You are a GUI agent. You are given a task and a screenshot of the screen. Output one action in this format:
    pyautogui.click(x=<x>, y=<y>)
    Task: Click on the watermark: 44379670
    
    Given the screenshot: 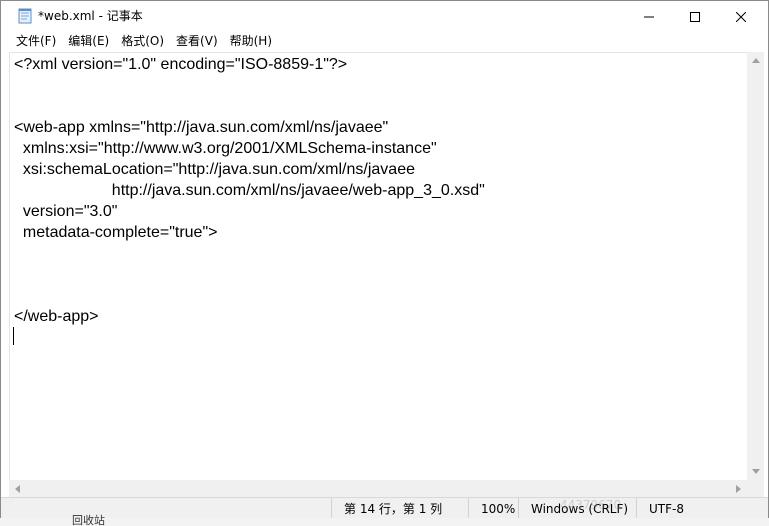 What is the action you would take?
    pyautogui.click(x=591, y=505)
    